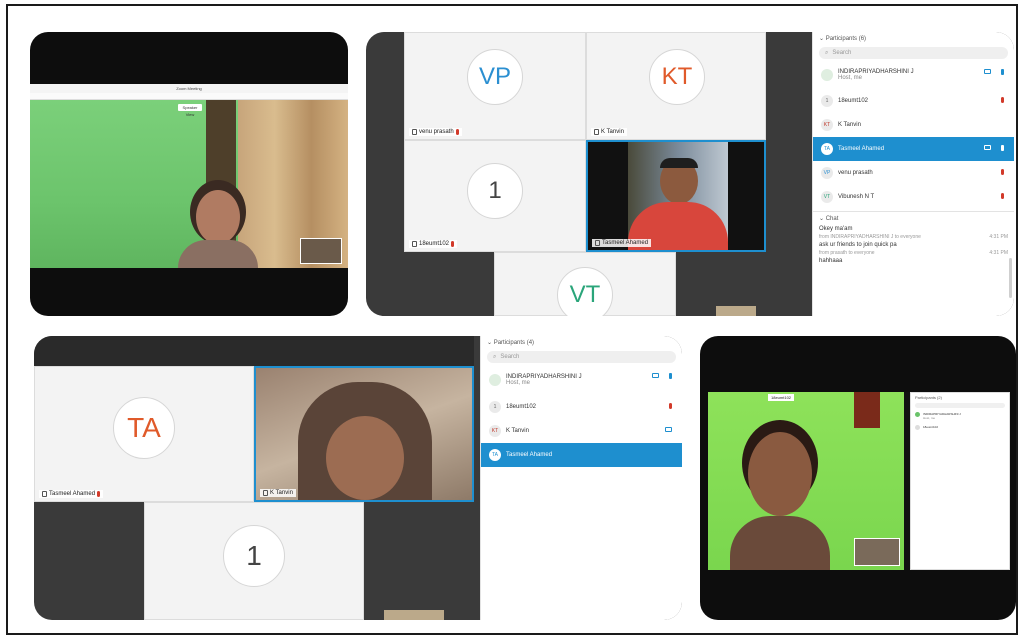 This screenshot has width=1024, height=639. I want to click on window-title: Zoom Meeting, so click(189, 88).